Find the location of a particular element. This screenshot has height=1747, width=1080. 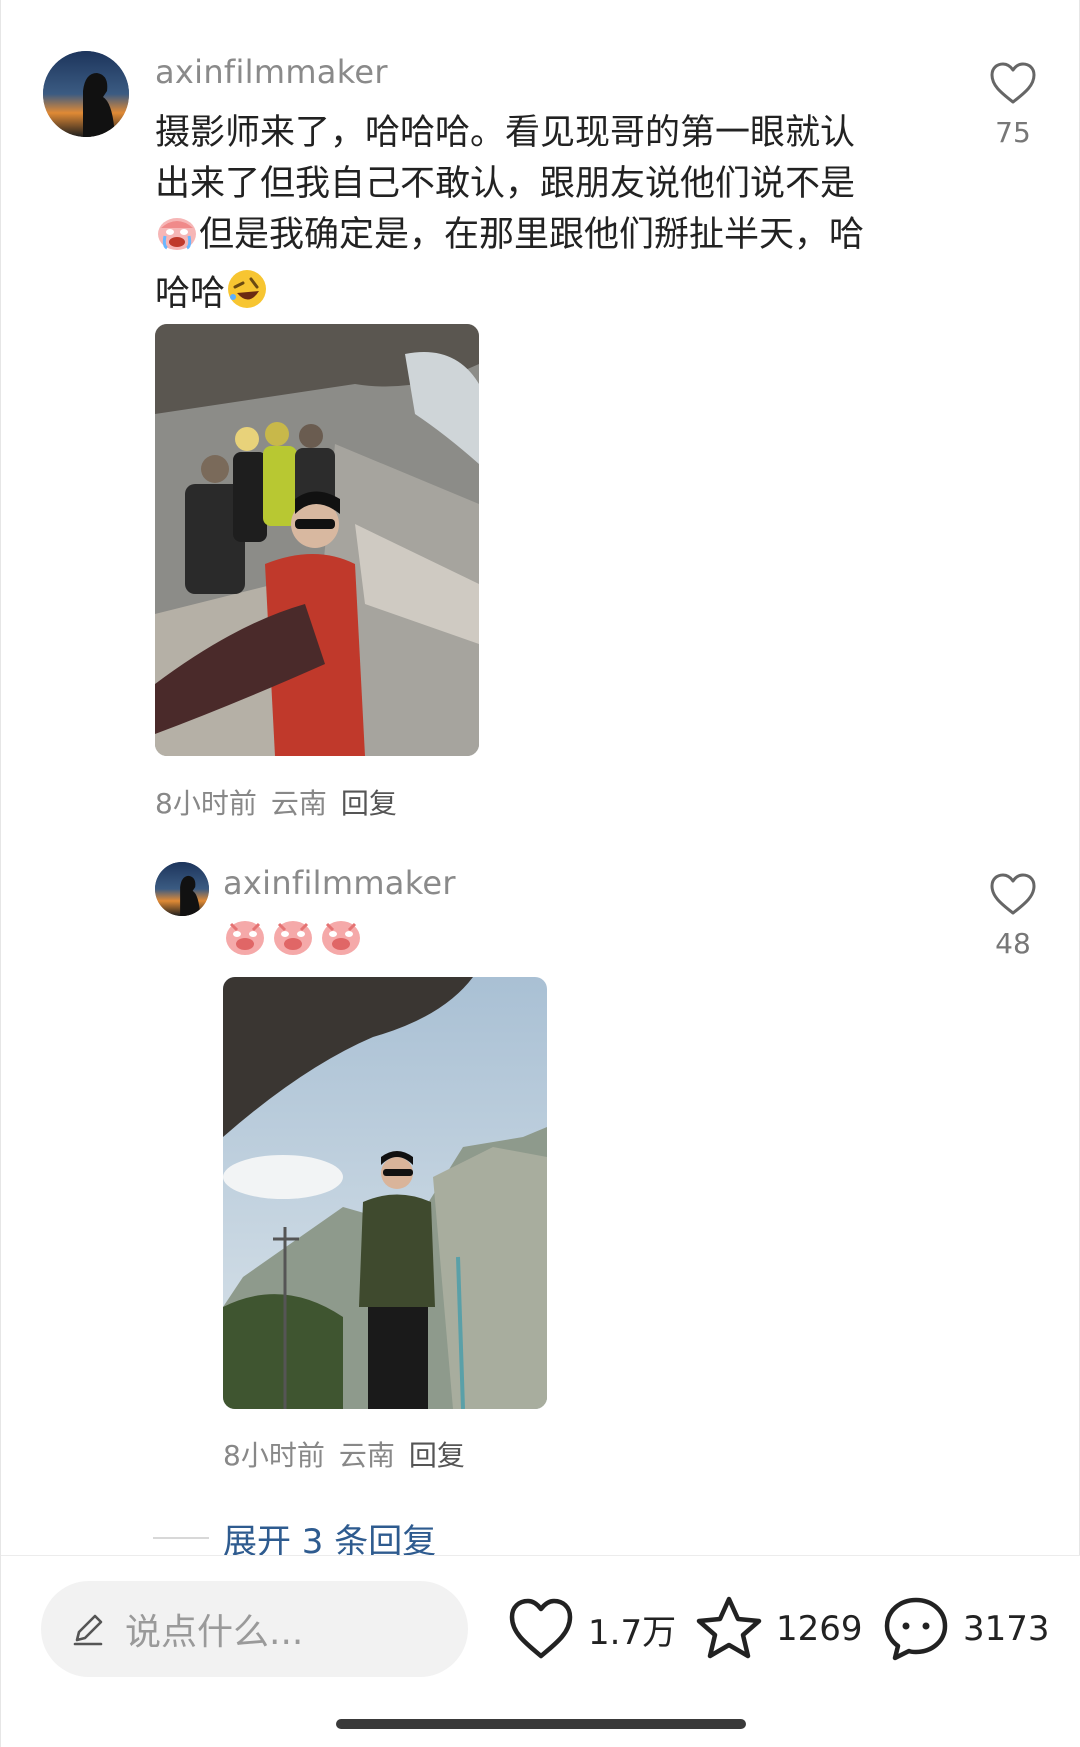

crying-face-emoji is located at coordinates (177, 239).